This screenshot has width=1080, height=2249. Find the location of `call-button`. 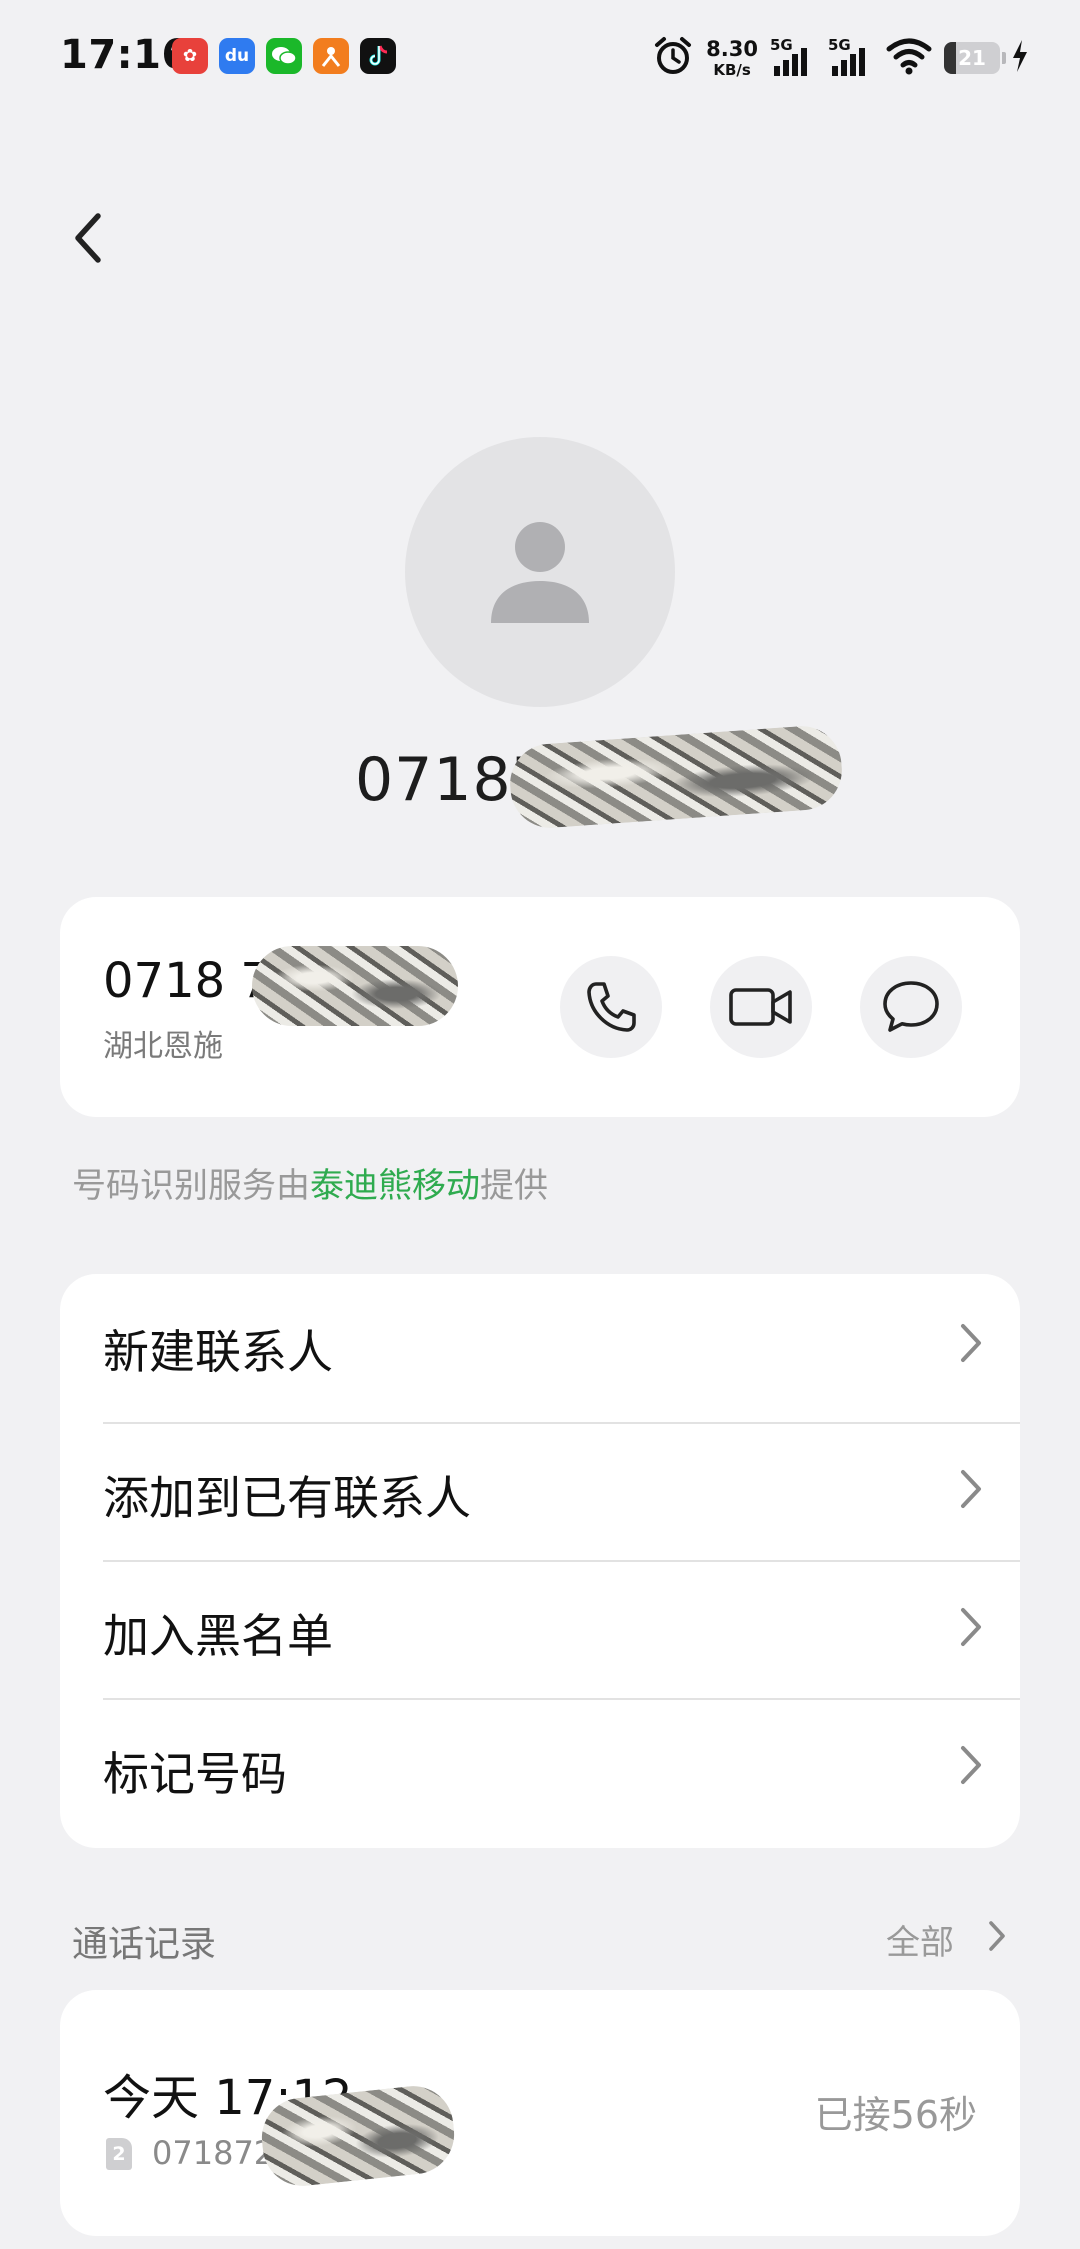

call-button is located at coordinates (611, 1007).